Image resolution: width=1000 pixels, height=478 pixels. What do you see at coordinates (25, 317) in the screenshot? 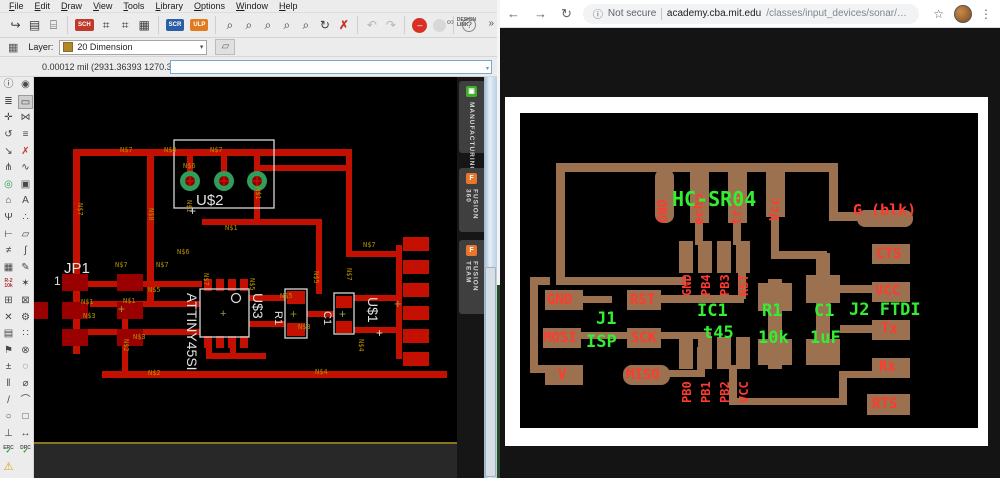
I see `change-icon: ⚙` at bounding box center [25, 317].